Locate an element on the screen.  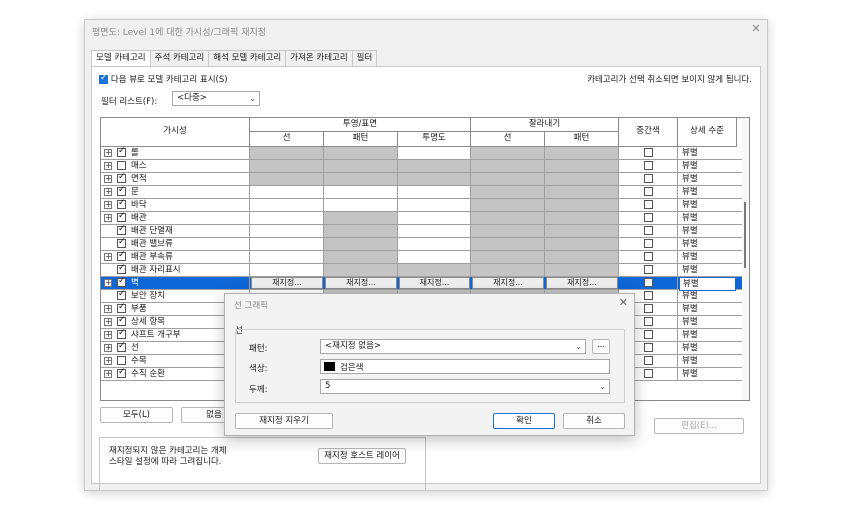
tab-annotation-categories: 주석 카테고리 is located at coordinates (179, 58).